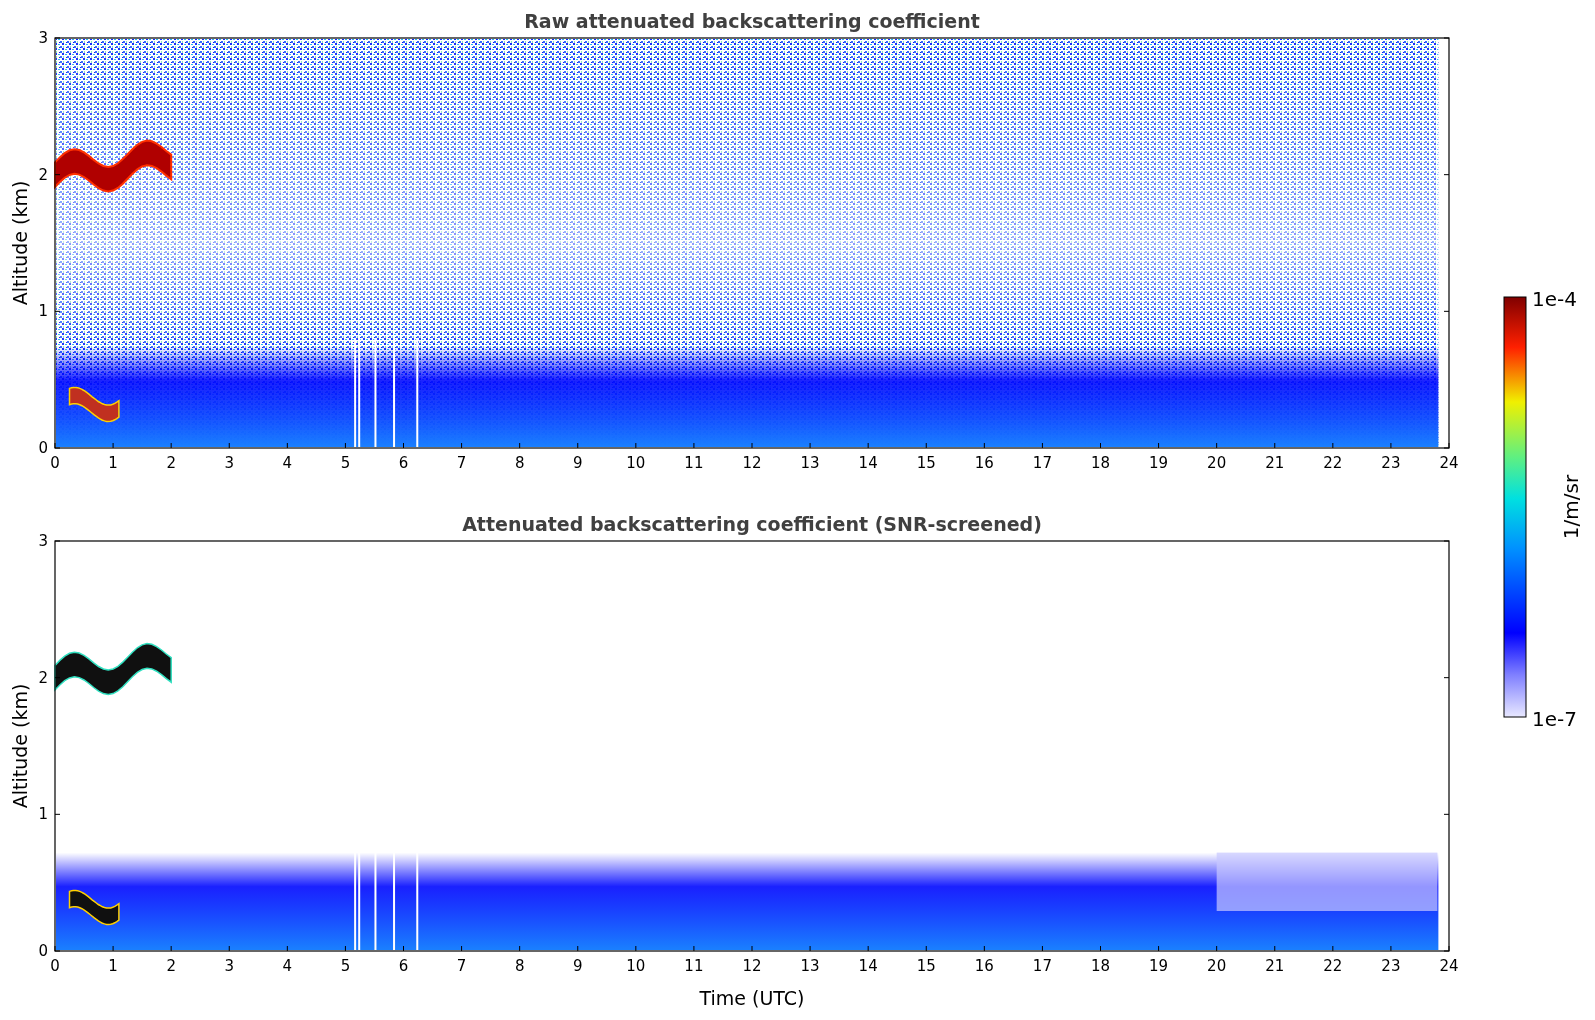 The height and width of the screenshot is (1020, 1595). I want to click on colorbar-min-label: 1e-7, so click(1554, 719).